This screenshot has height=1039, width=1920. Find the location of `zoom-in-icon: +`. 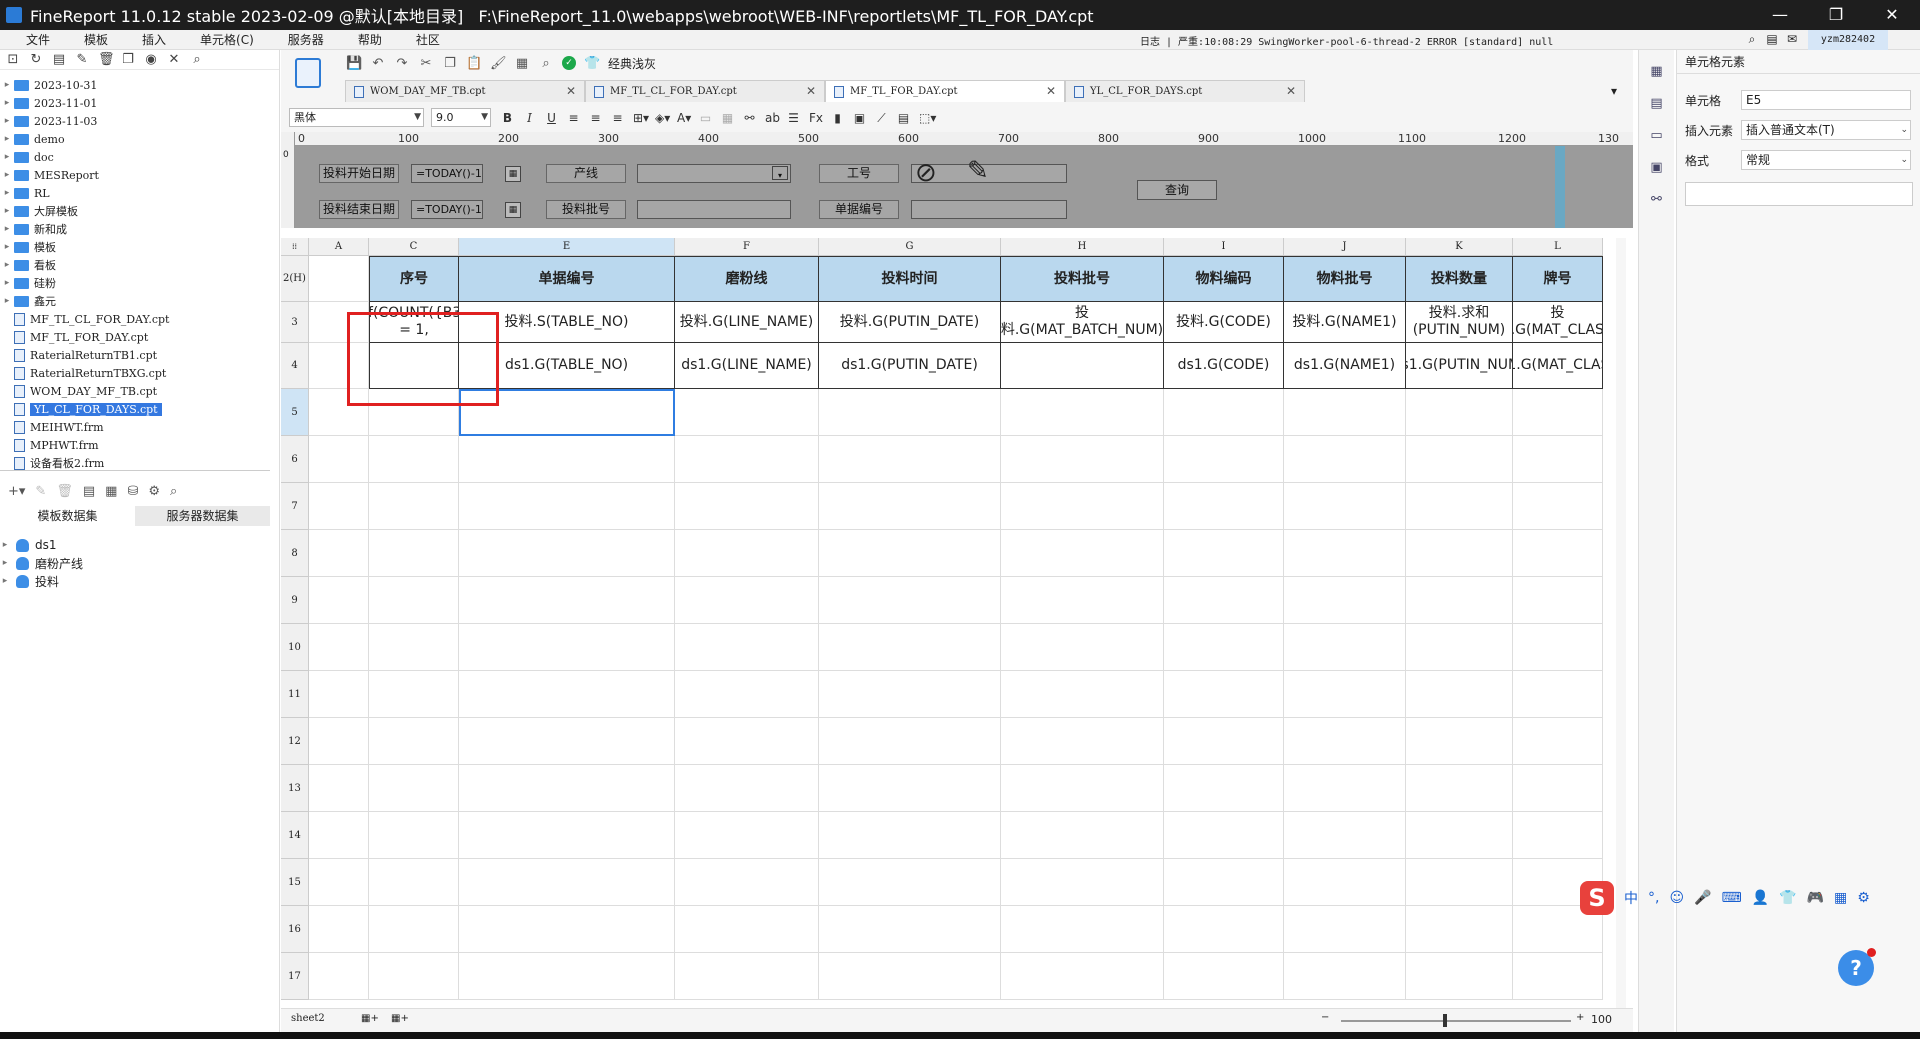

zoom-in-icon: + is located at coordinates (1580, 1017).